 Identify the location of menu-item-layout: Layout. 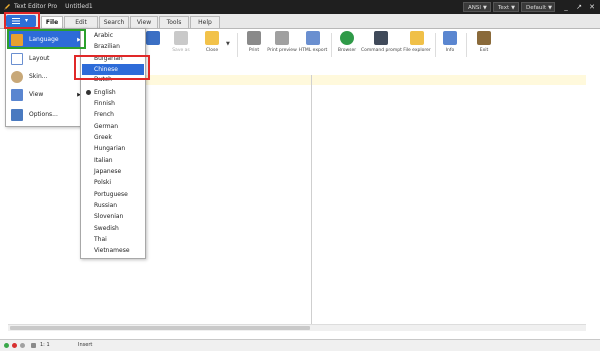
(46, 59).